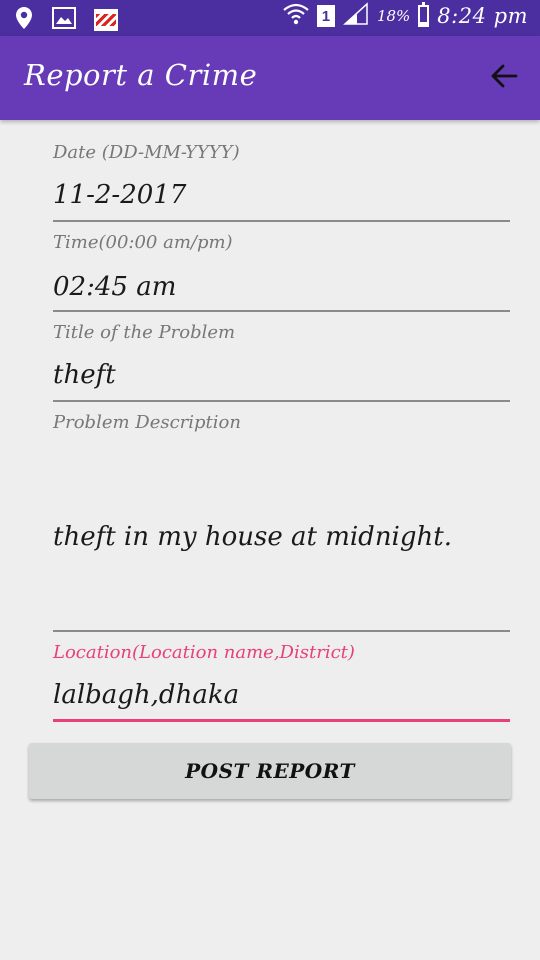  Describe the element at coordinates (281, 720) in the screenshot. I see `location-underline` at that location.